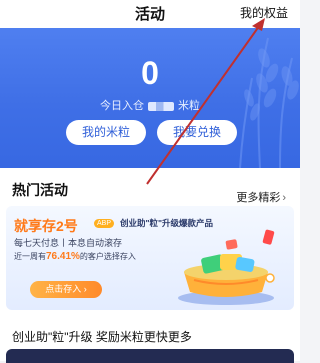 The width and height of the screenshot is (320, 363). Describe the element at coordinates (197, 132) in the screenshot. I see `redeem-button: 我要兑换` at that location.